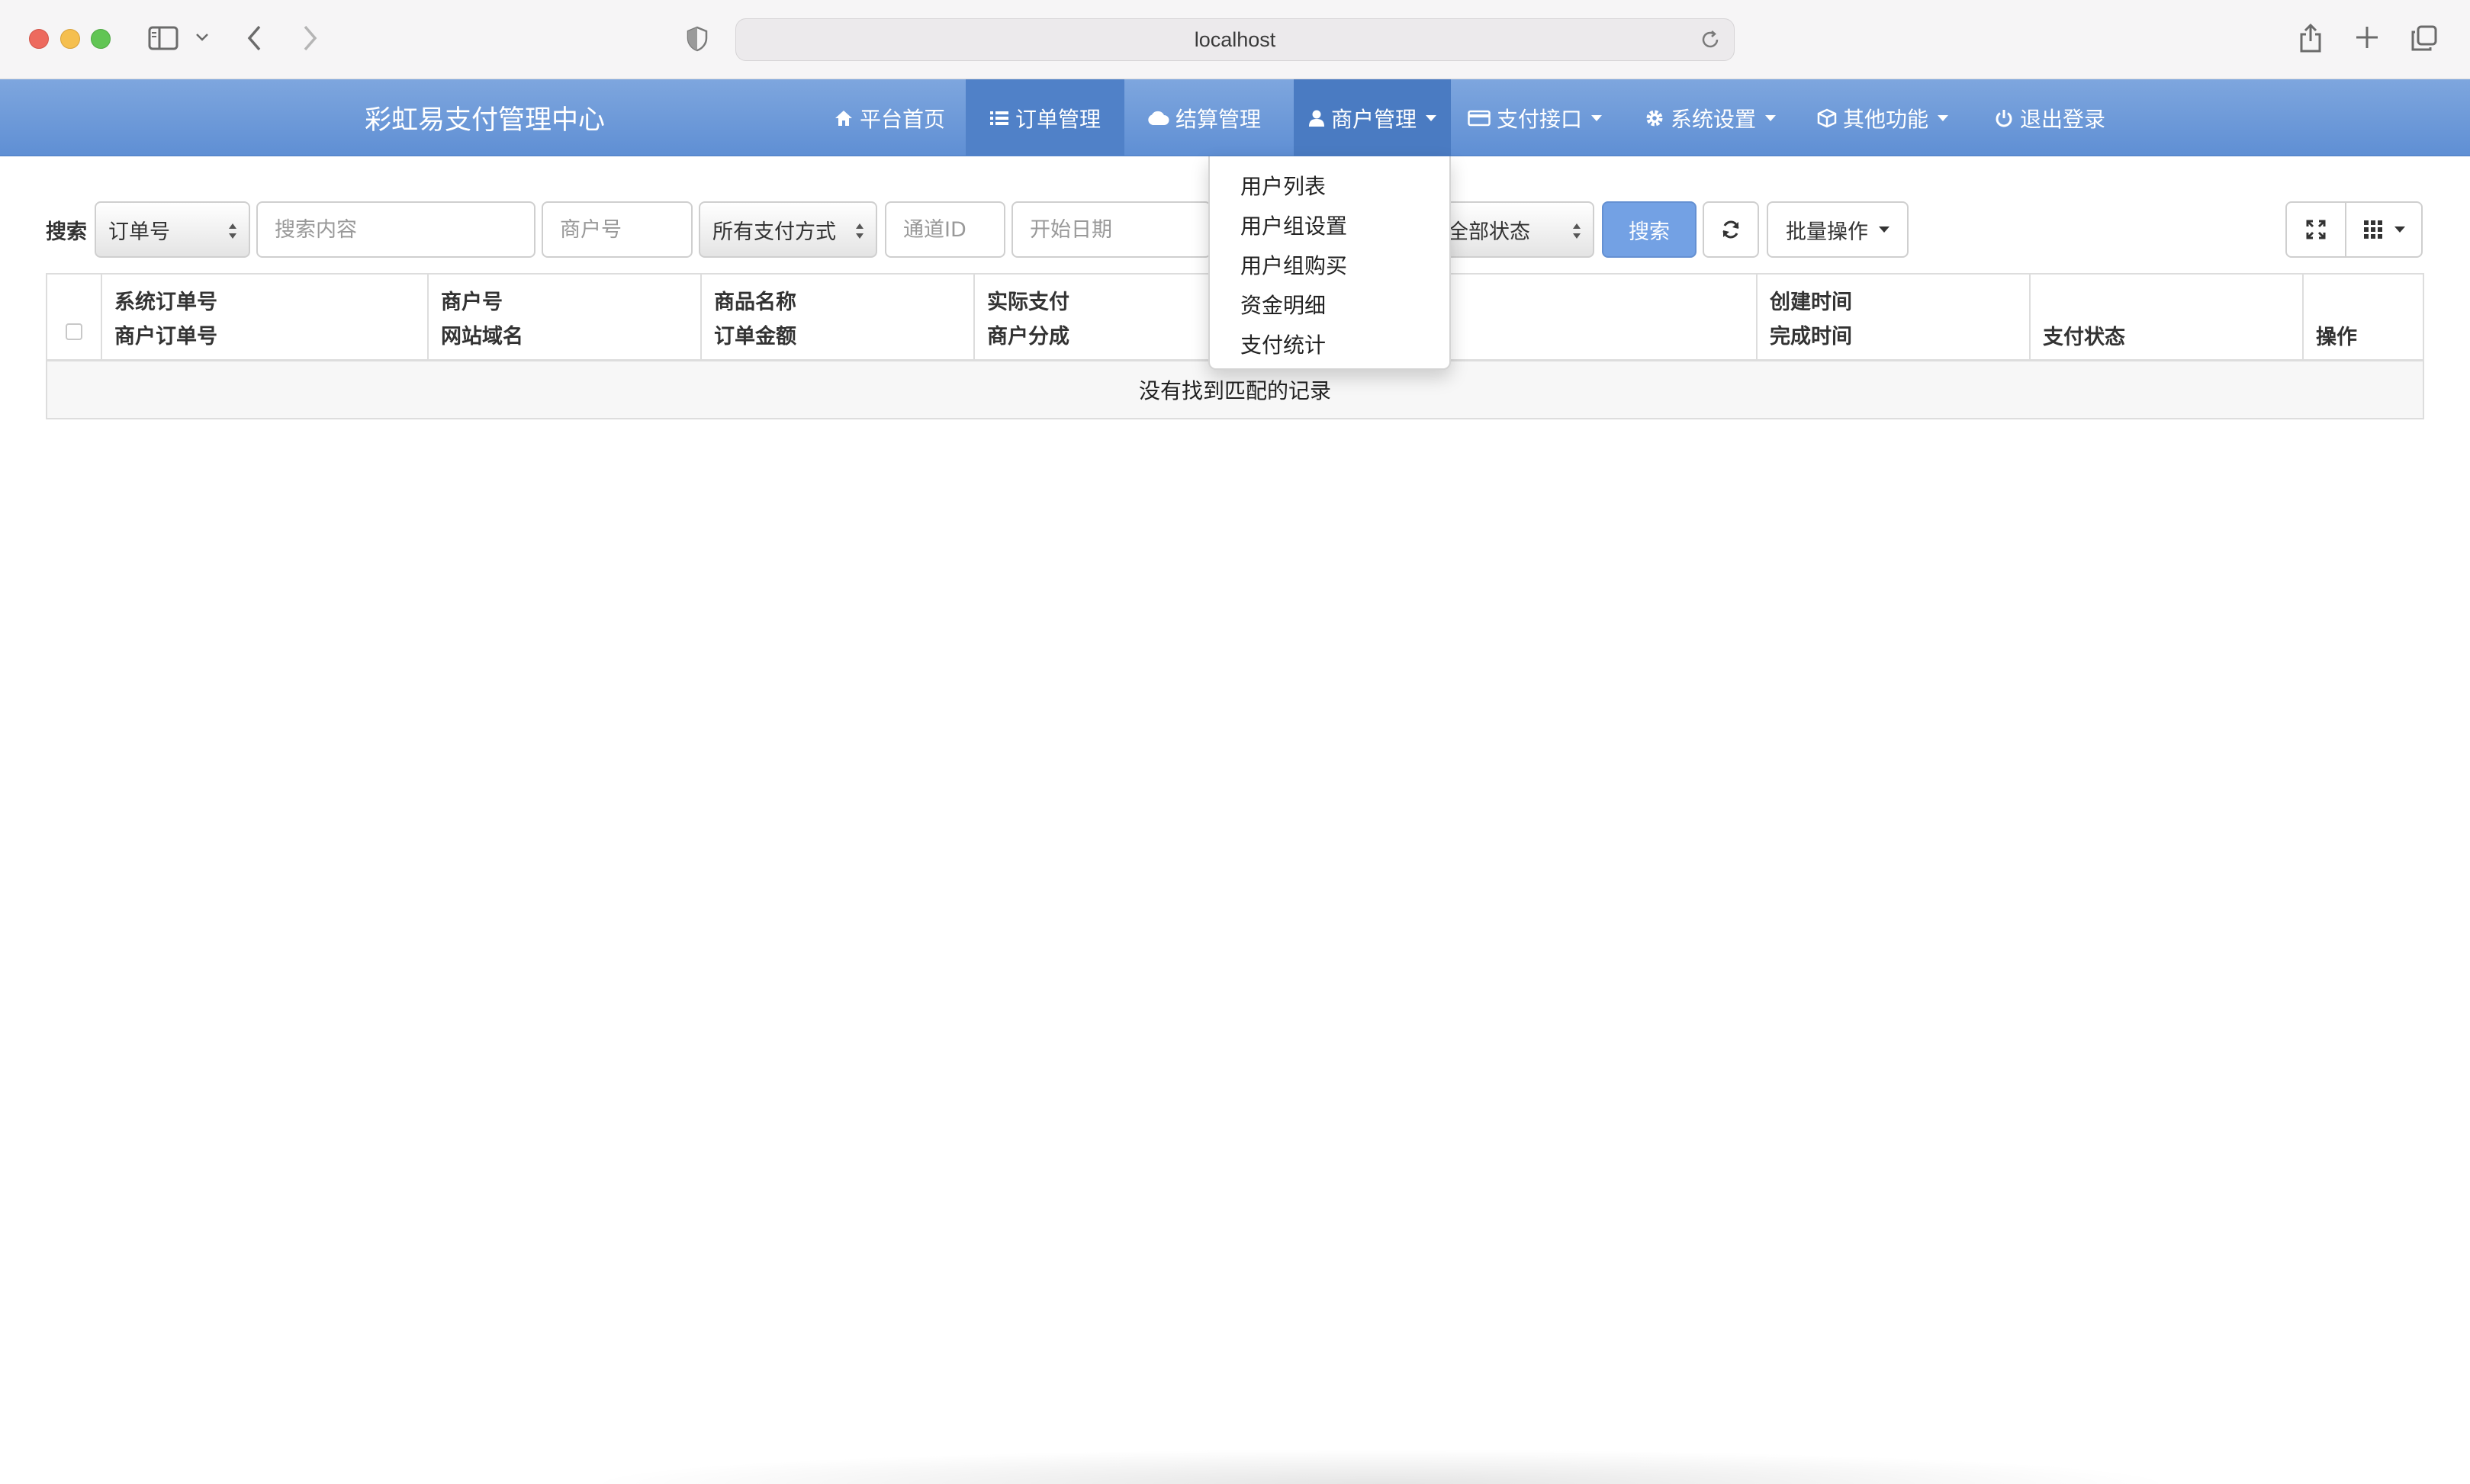  I want to click on nav-merchant: 商户管理, so click(1372, 117).